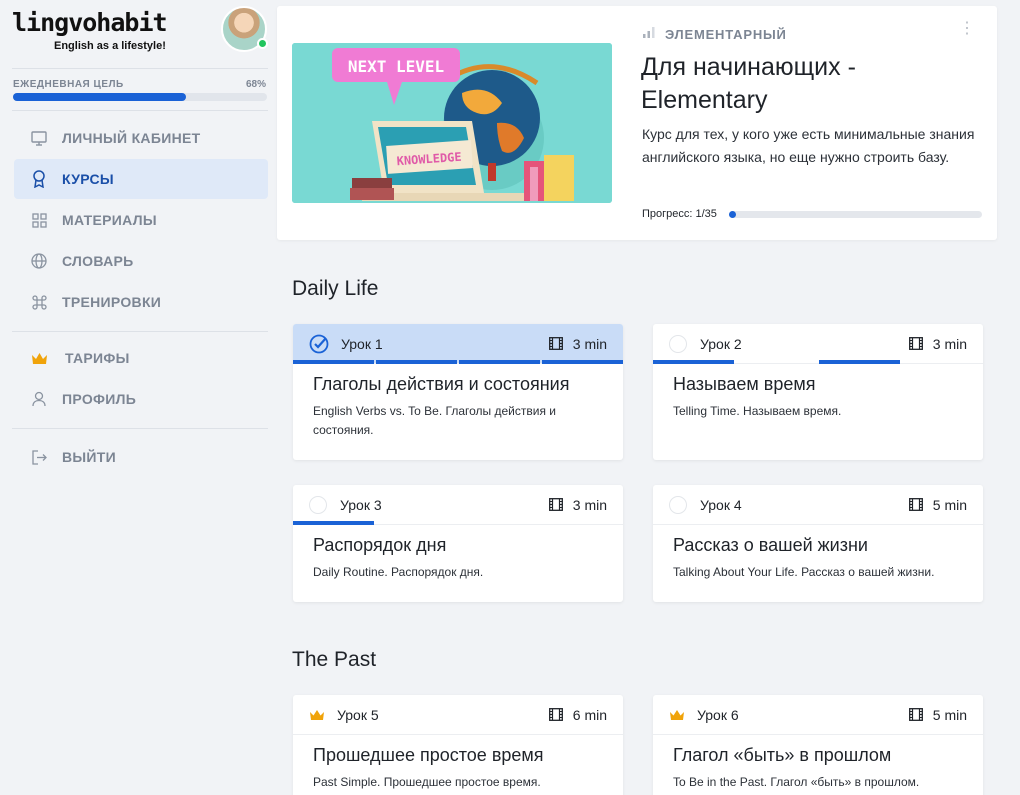 This screenshot has height=795, width=1020. Describe the element at coordinates (109, 220) in the screenshot. I see `nav-materials-label: МАТЕРИАЛЫ` at that location.